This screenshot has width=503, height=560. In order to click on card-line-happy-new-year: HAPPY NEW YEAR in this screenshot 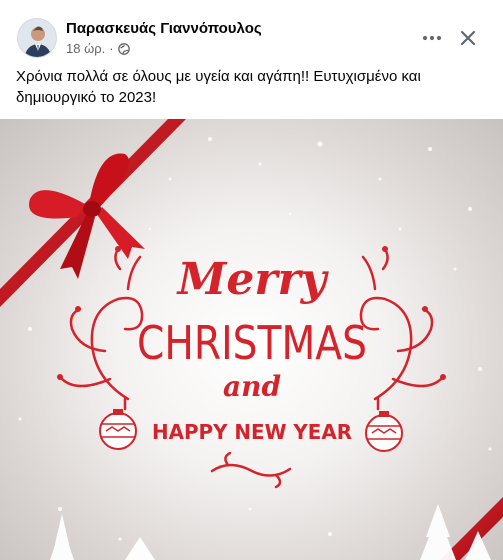, I will do `click(252, 432)`.